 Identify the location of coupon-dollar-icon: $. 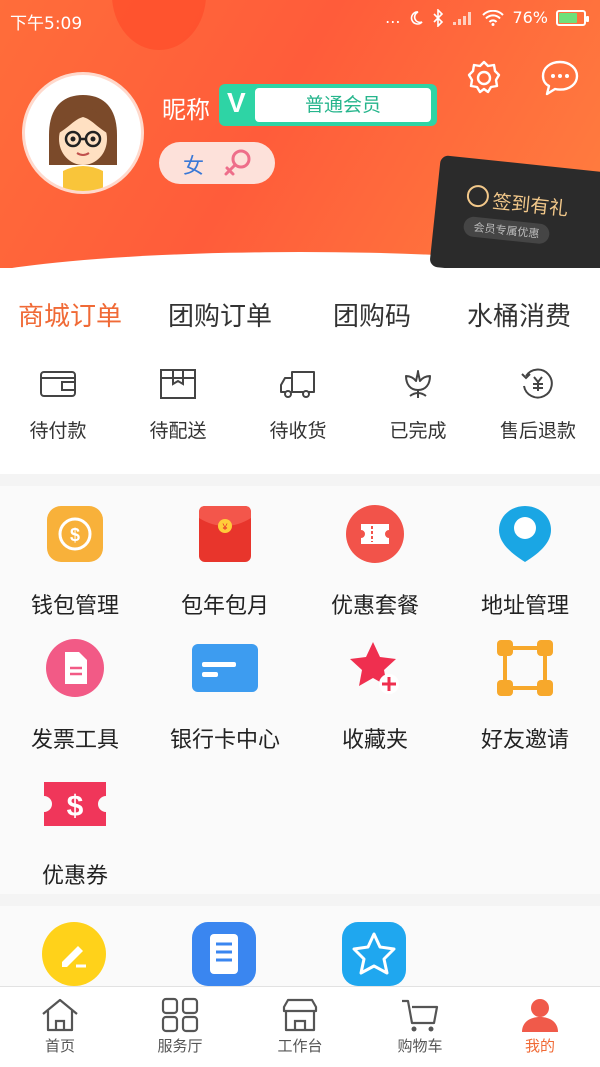
(75, 804).